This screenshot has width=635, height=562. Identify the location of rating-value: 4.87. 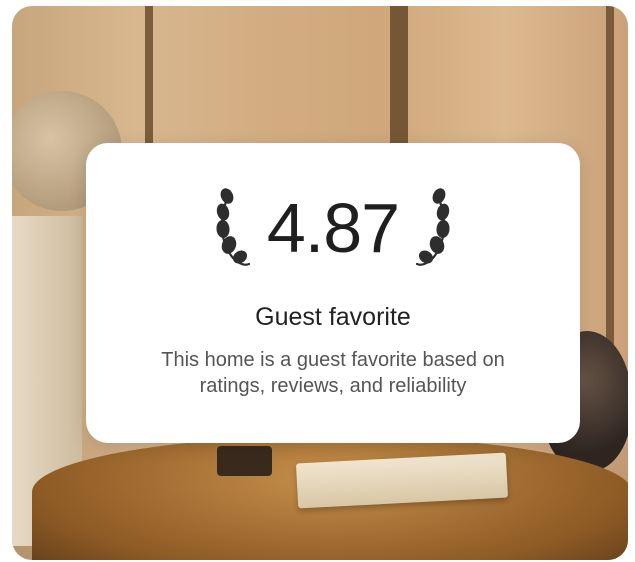
(333, 228).